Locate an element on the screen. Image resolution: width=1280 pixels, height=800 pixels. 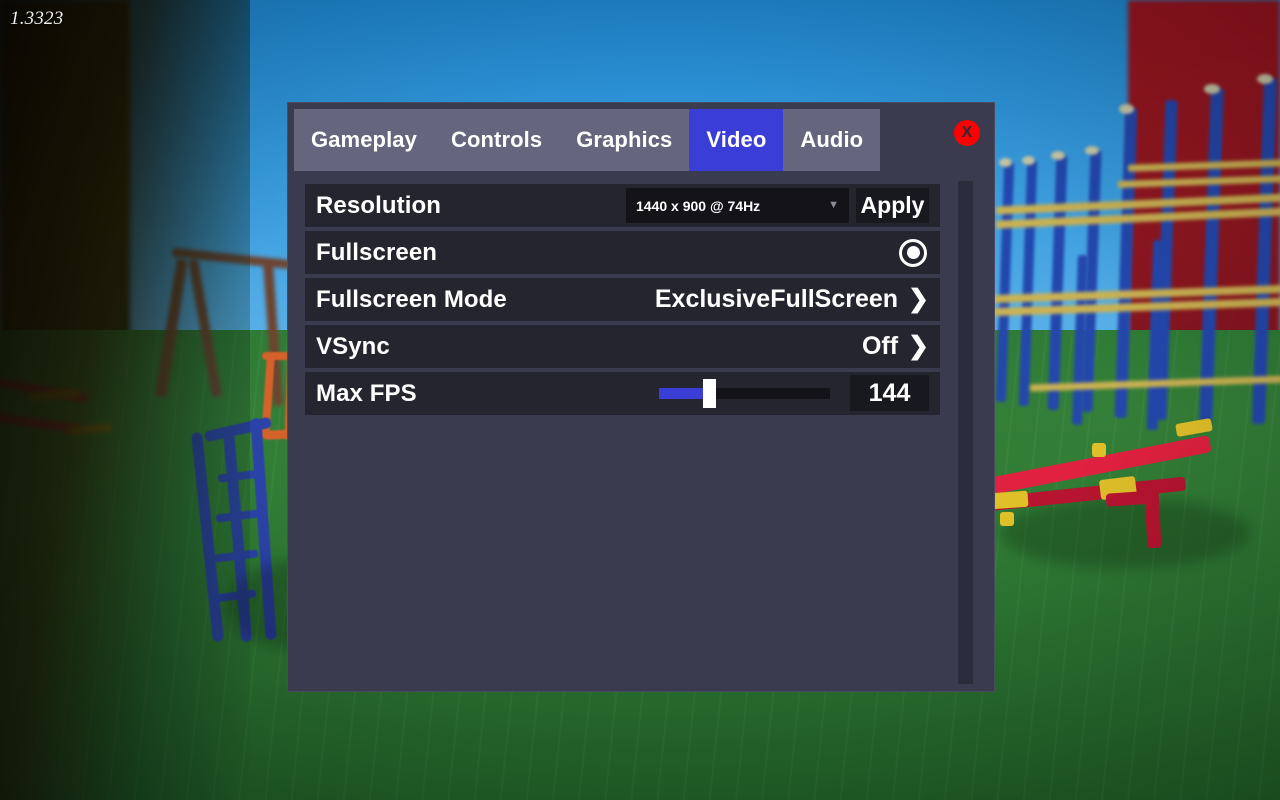
tab-audio-label: Audio is located at coordinates (832, 139).